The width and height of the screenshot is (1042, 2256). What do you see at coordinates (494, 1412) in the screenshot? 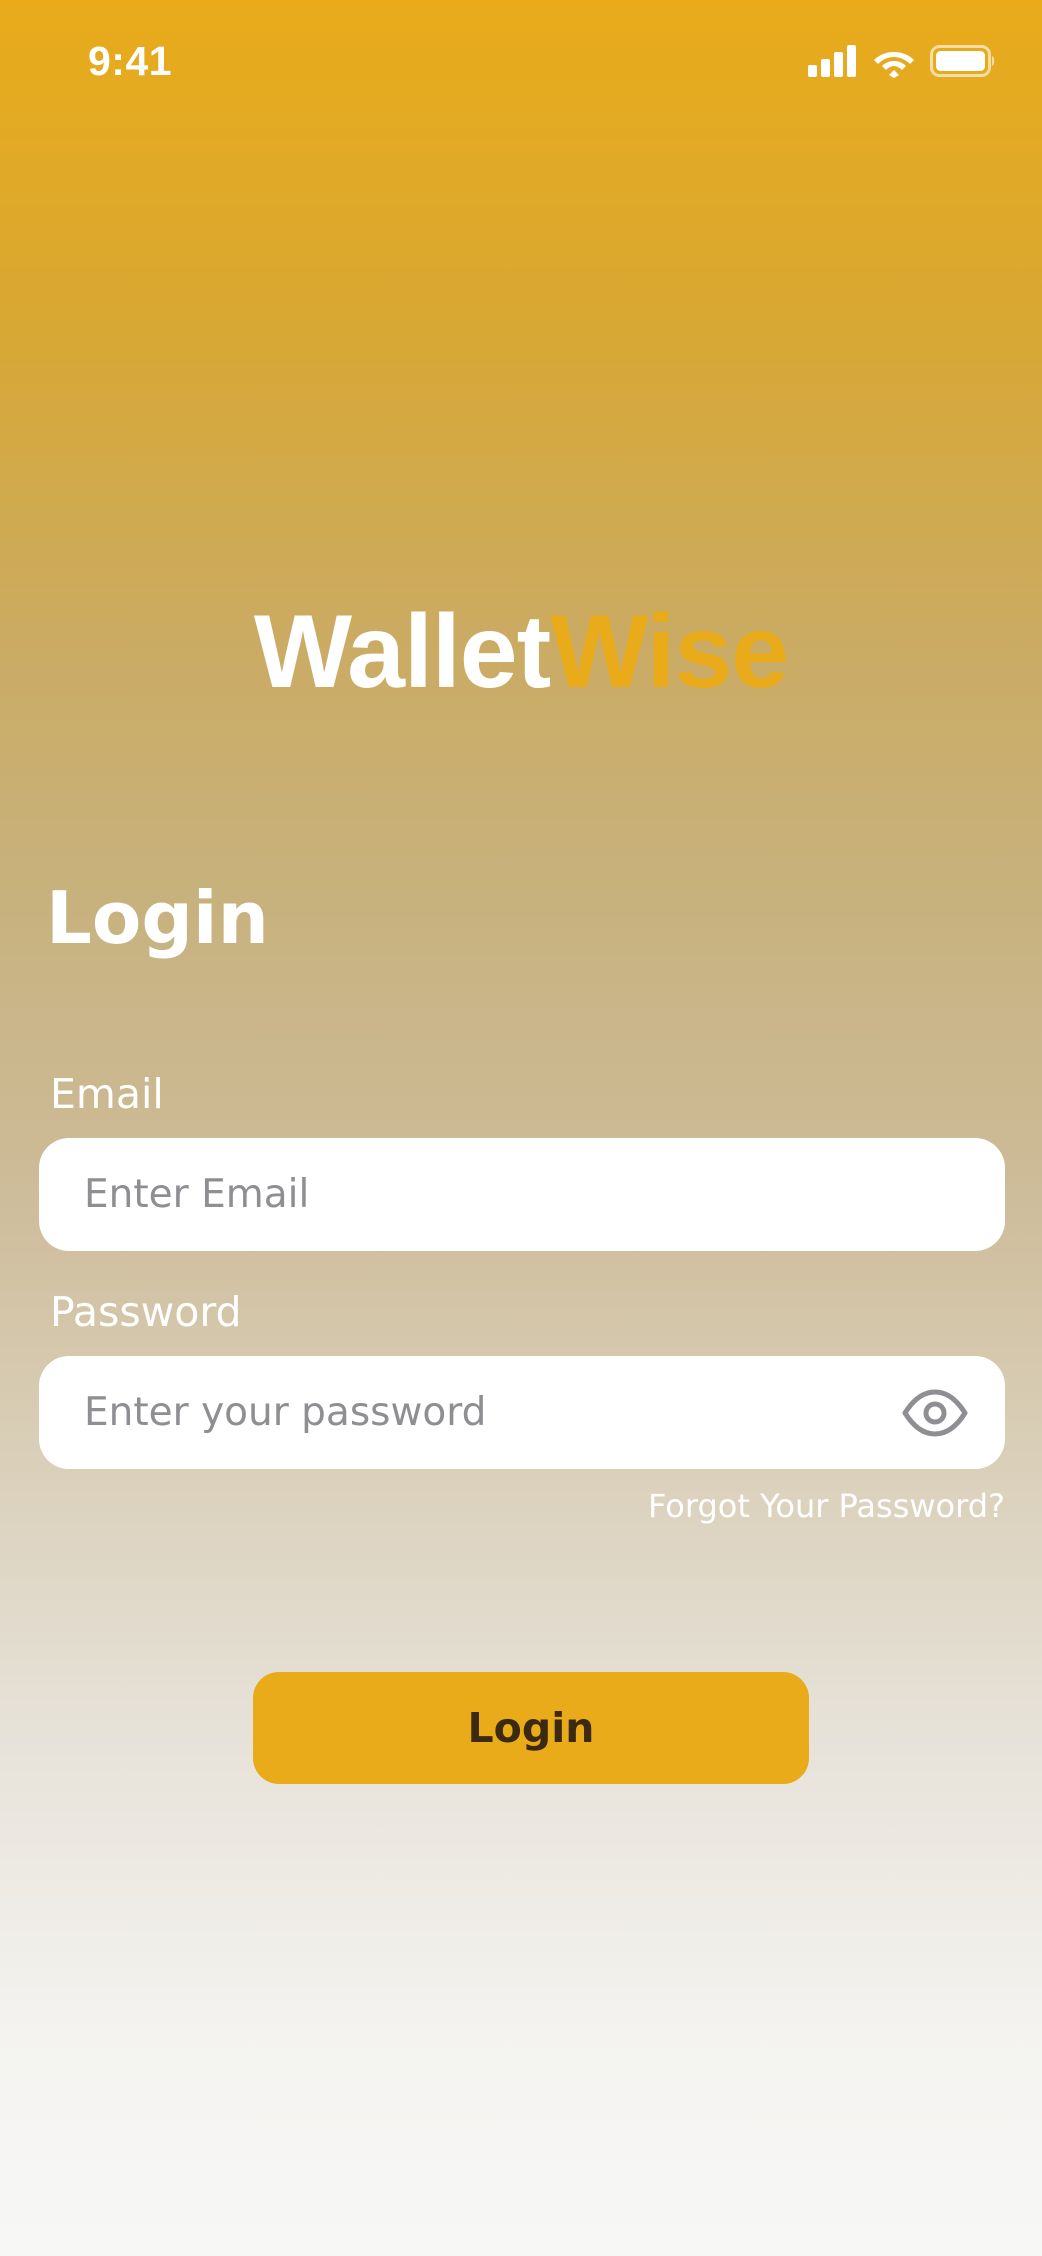
I see `password-field` at bounding box center [494, 1412].